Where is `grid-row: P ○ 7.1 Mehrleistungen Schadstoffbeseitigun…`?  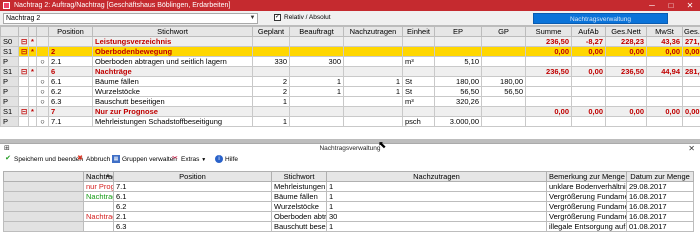
grid-row: P ○ 7.1 Mehrleistungen Schadstoffbeseitigun… is located at coordinates (350, 121).